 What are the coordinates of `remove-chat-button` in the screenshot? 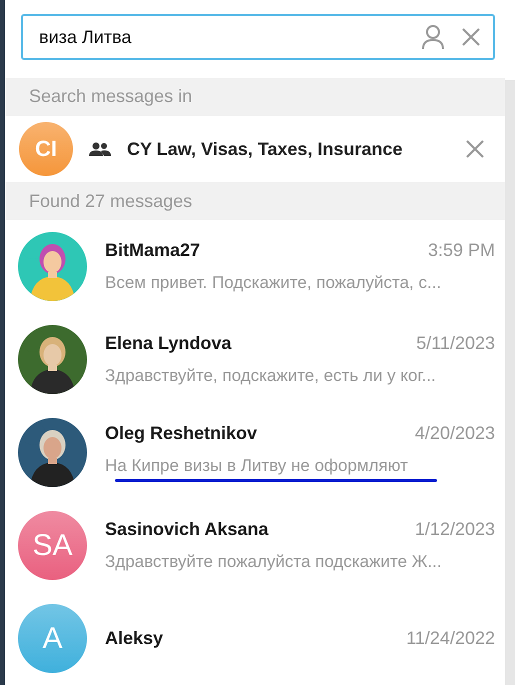 It's located at (475, 149).